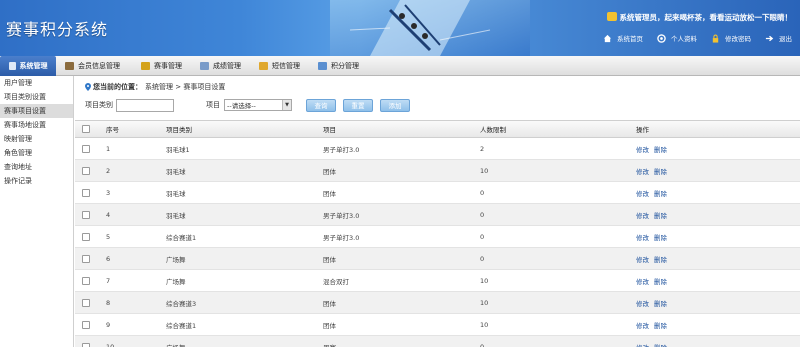  I want to click on cell-no: 9, so click(108, 324).